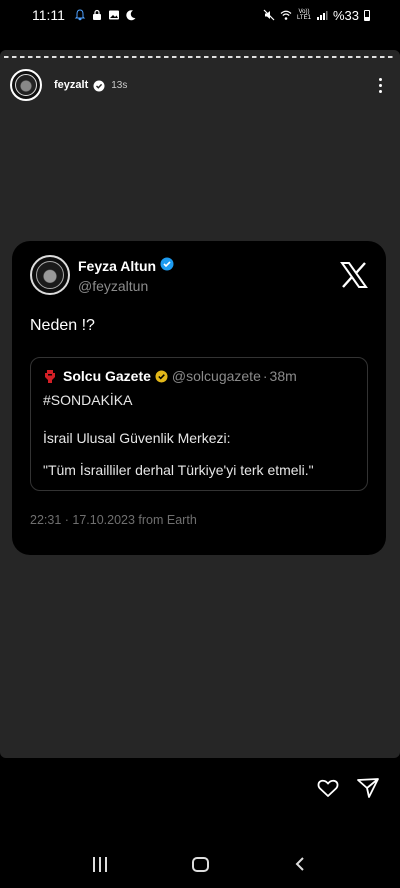  Describe the element at coordinates (71, 85) in the screenshot. I see `story-username: feyzalt` at that location.